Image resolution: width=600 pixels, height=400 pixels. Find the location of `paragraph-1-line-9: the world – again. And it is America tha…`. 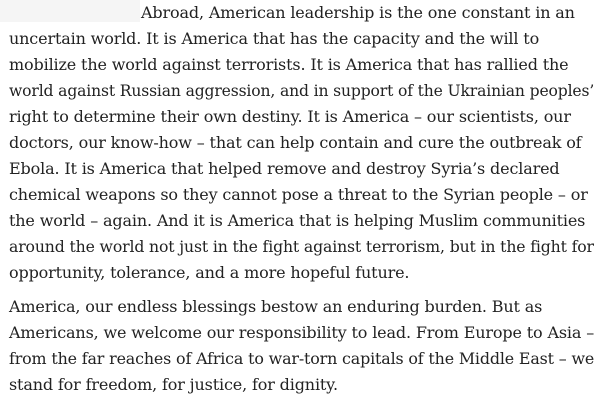

paragraph-1-line-9: the world – again. And it is America tha… is located at coordinates (297, 220).